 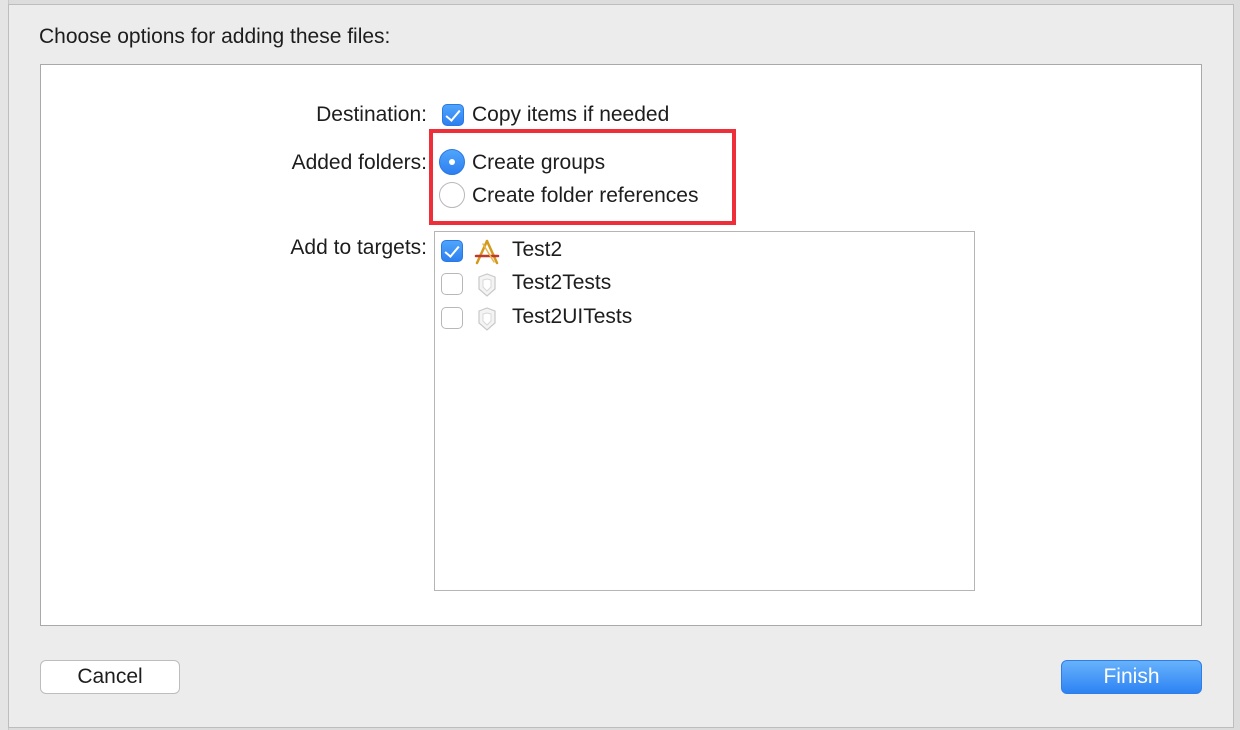 What do you see at coordinates (452, 318) in the screenshot?
I see `target-checkbox-test2uitests` at bounding box center [452, 318].